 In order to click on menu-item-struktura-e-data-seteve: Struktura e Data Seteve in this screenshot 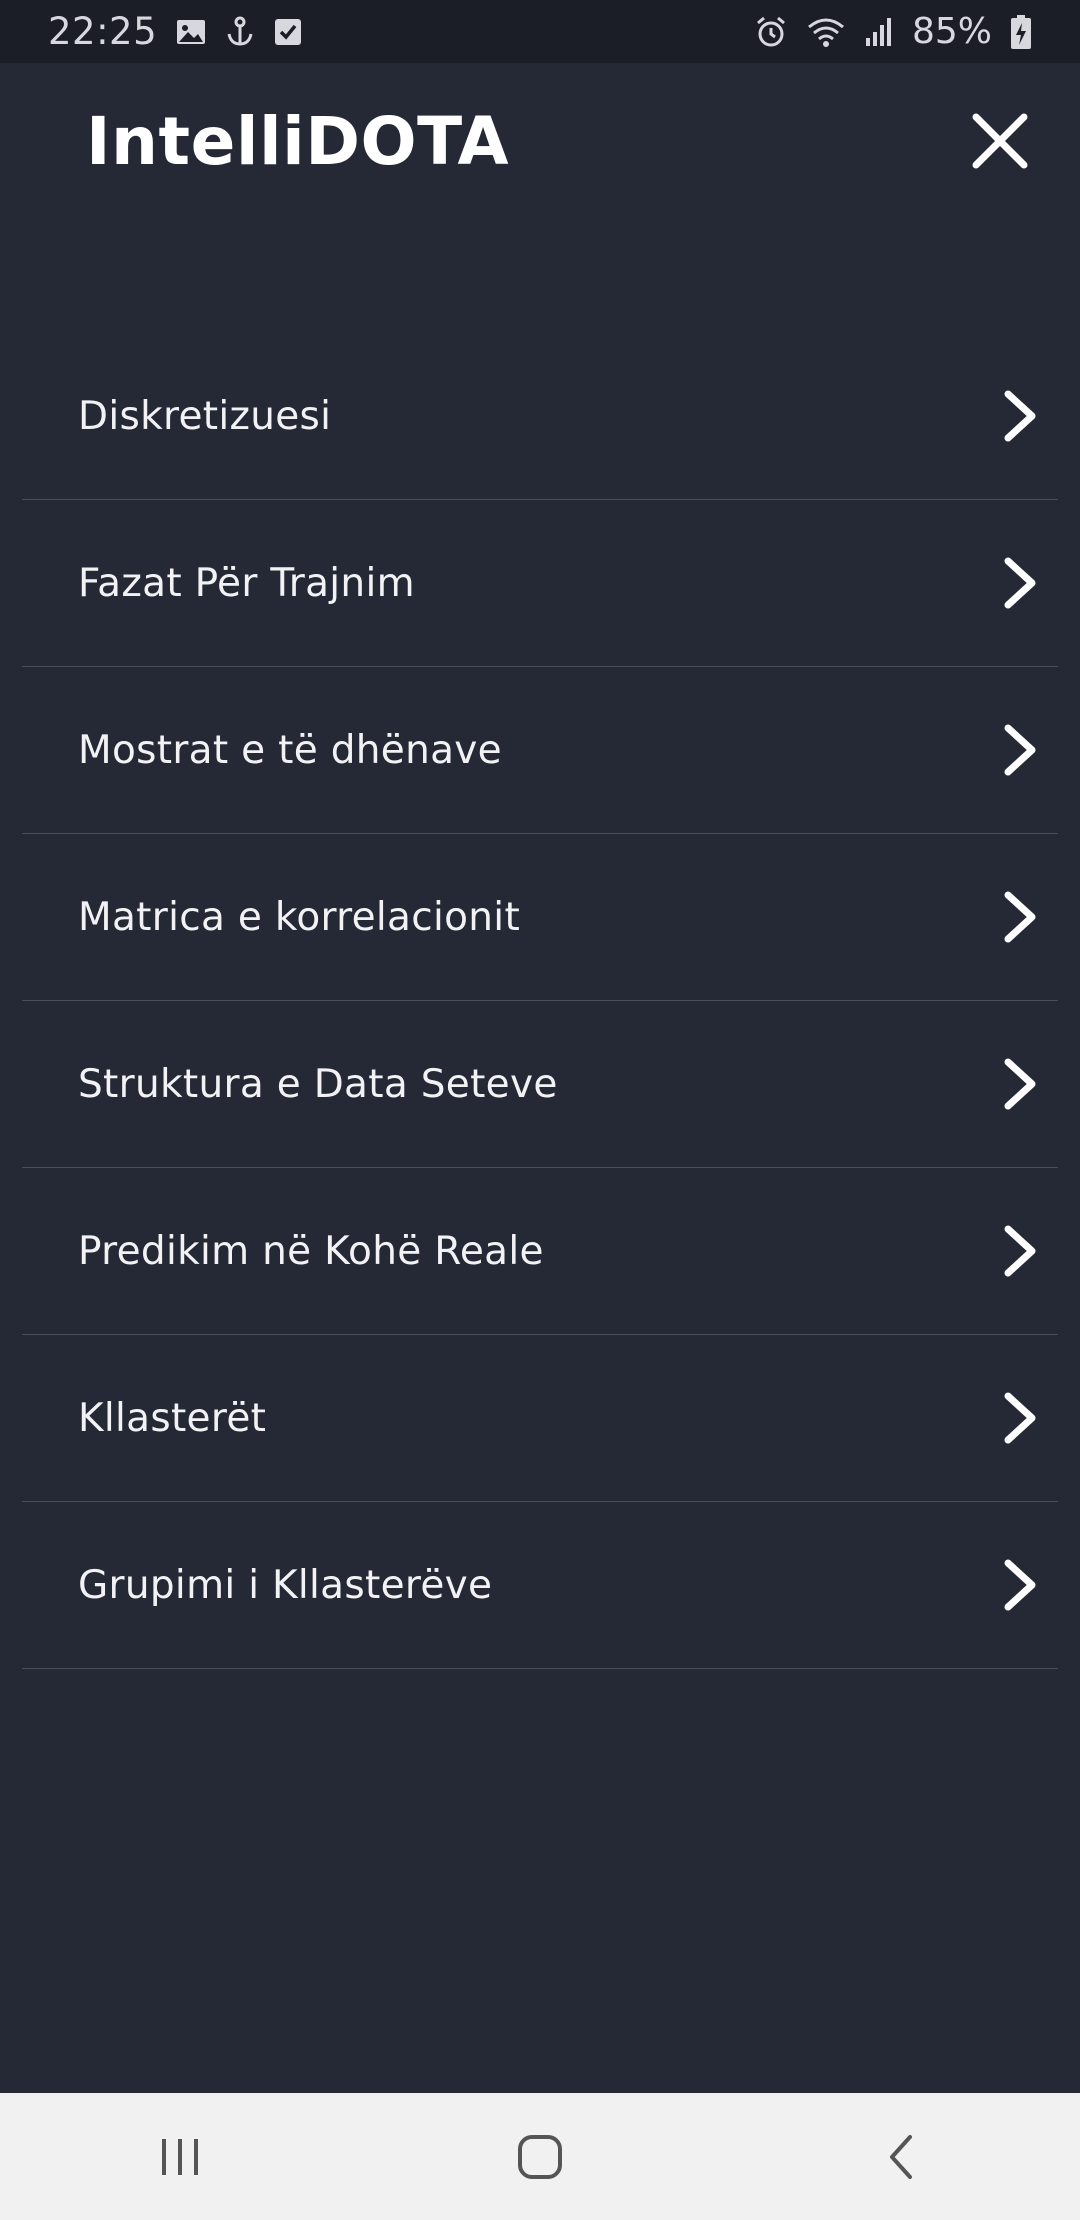, I will do `click(540, 1084)`.